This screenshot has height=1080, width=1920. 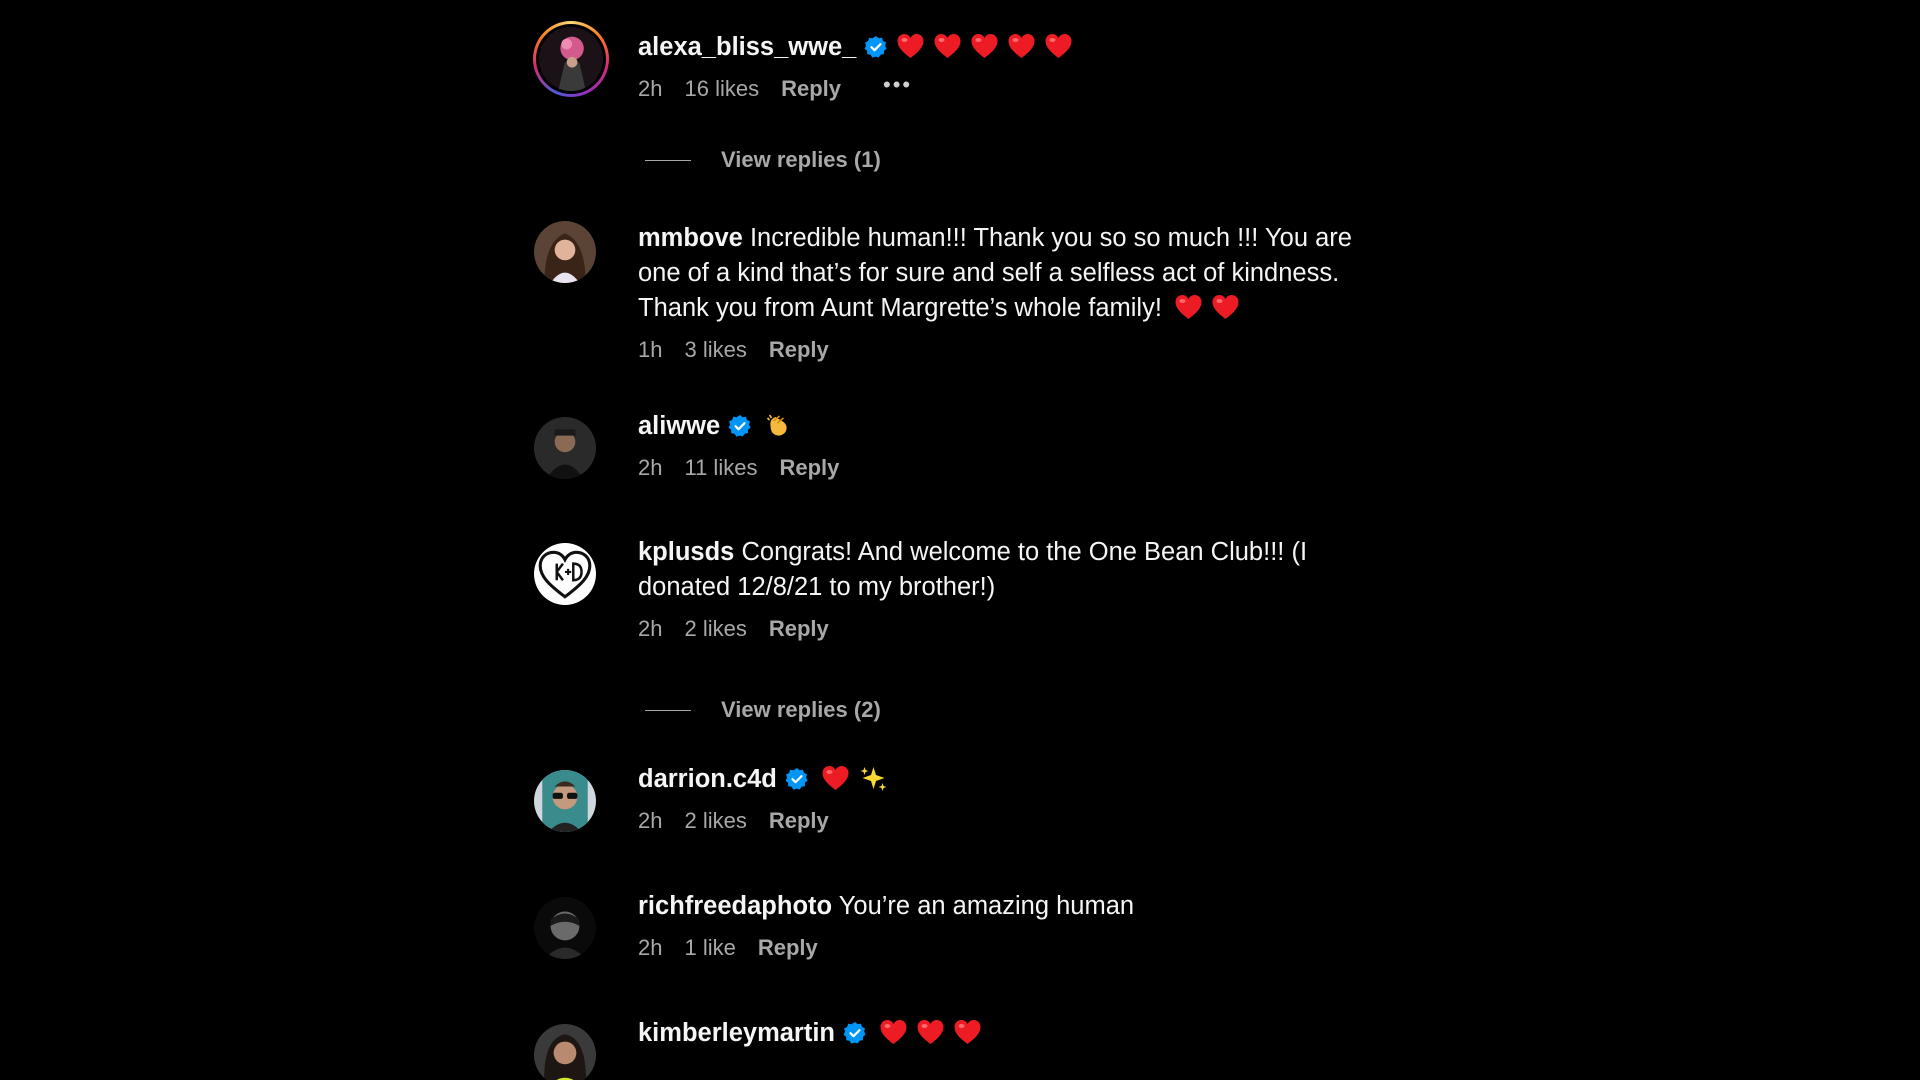 I want to click on clapping-hands-icon, so click(x=777, y=425).